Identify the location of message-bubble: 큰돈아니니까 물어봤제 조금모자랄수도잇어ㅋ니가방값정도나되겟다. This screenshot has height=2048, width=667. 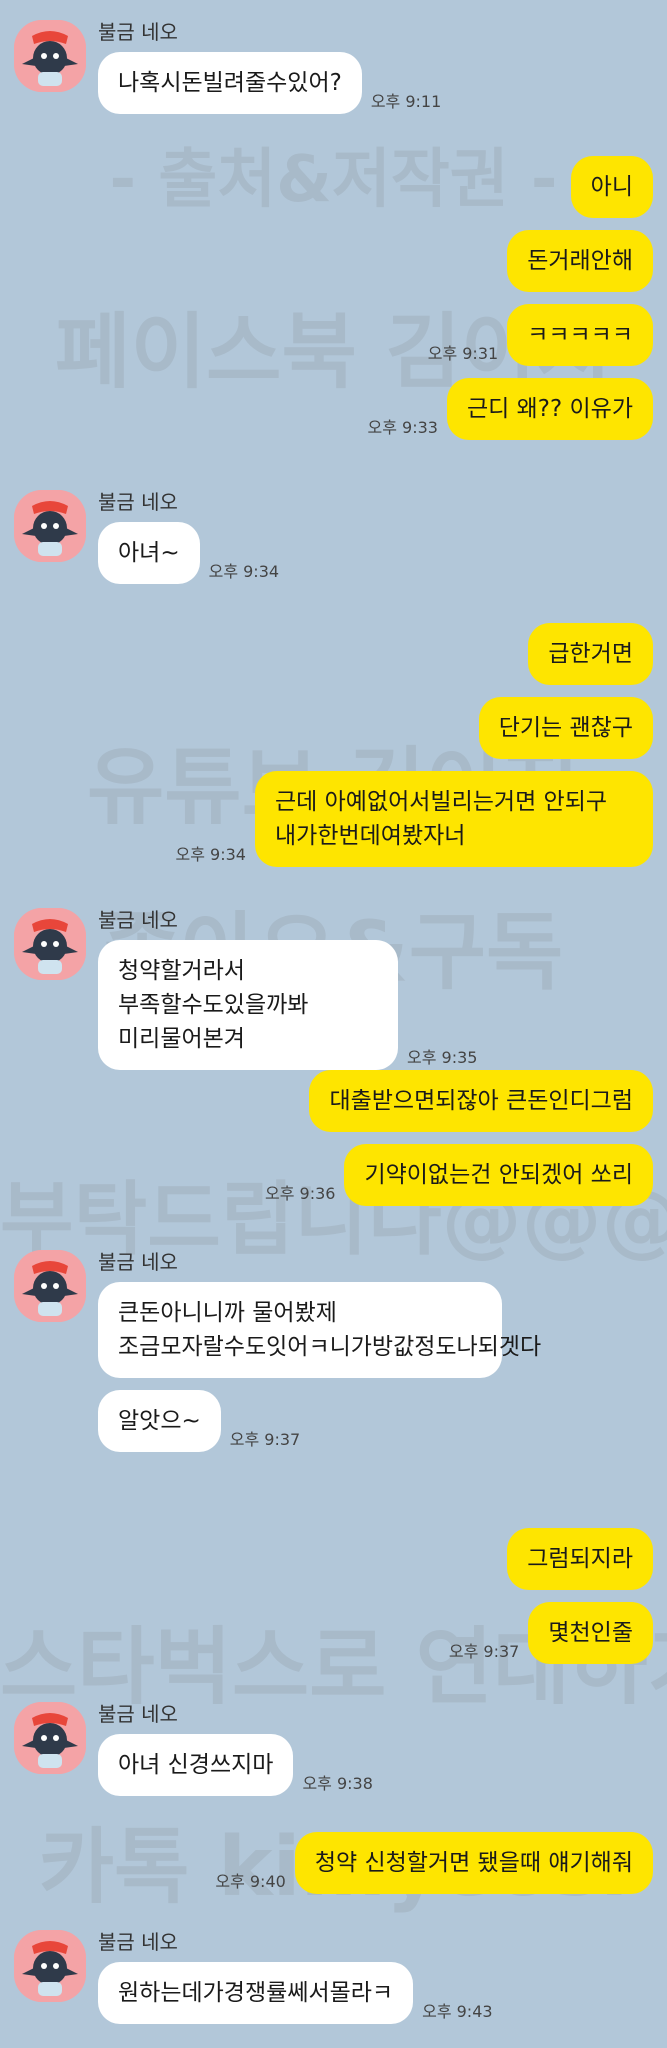
(319, 1330).